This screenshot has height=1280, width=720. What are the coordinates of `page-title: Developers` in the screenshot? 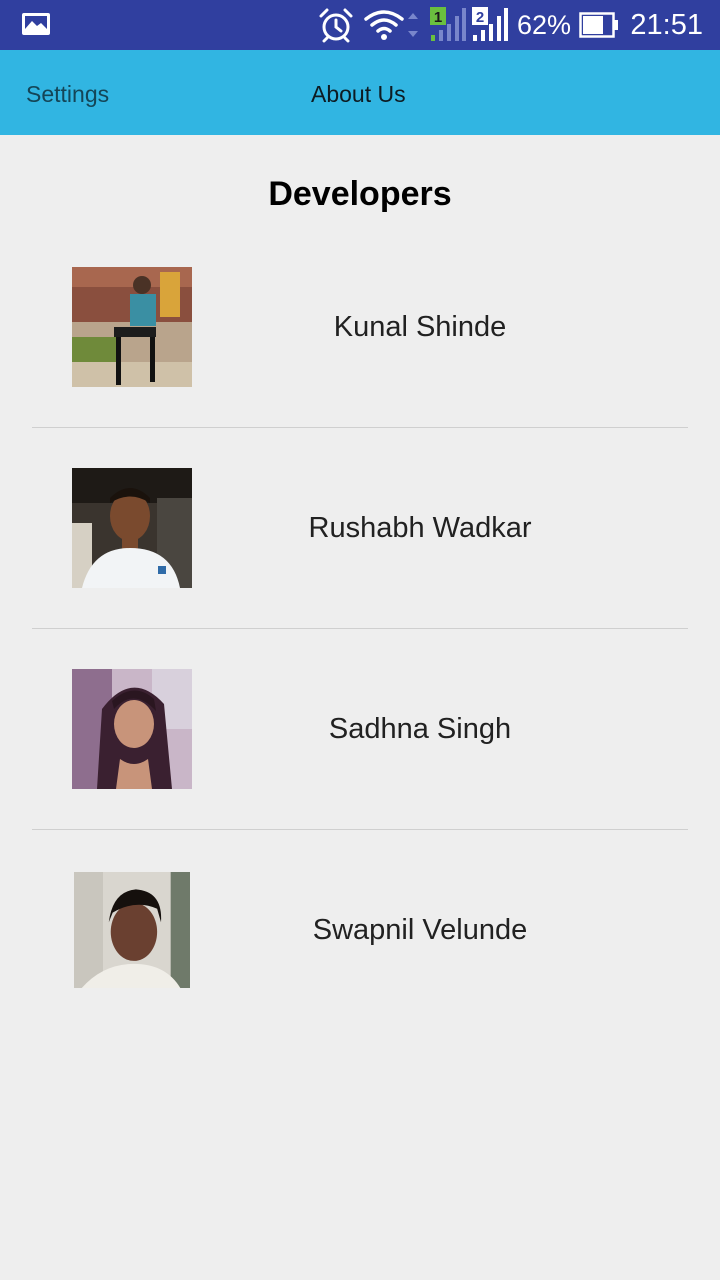 It's located at (360, 194).